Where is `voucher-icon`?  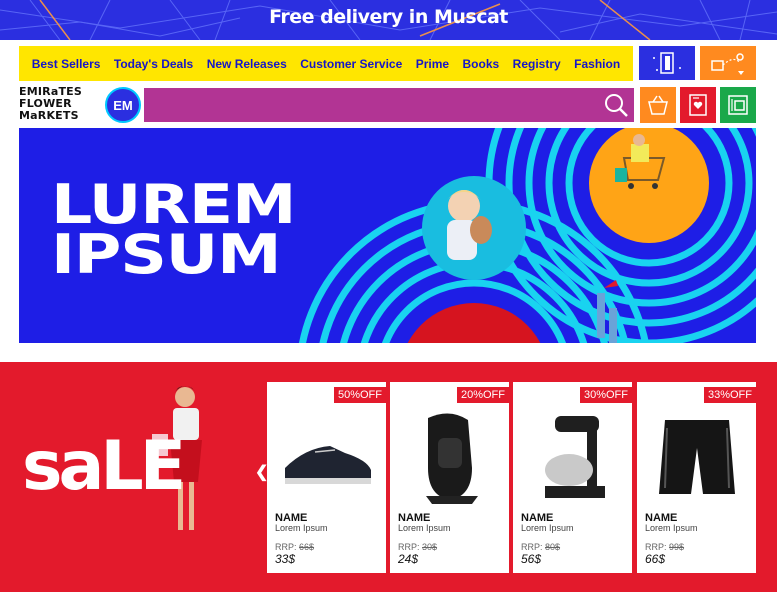 voucher-icon is located at coordinates (738, 105).